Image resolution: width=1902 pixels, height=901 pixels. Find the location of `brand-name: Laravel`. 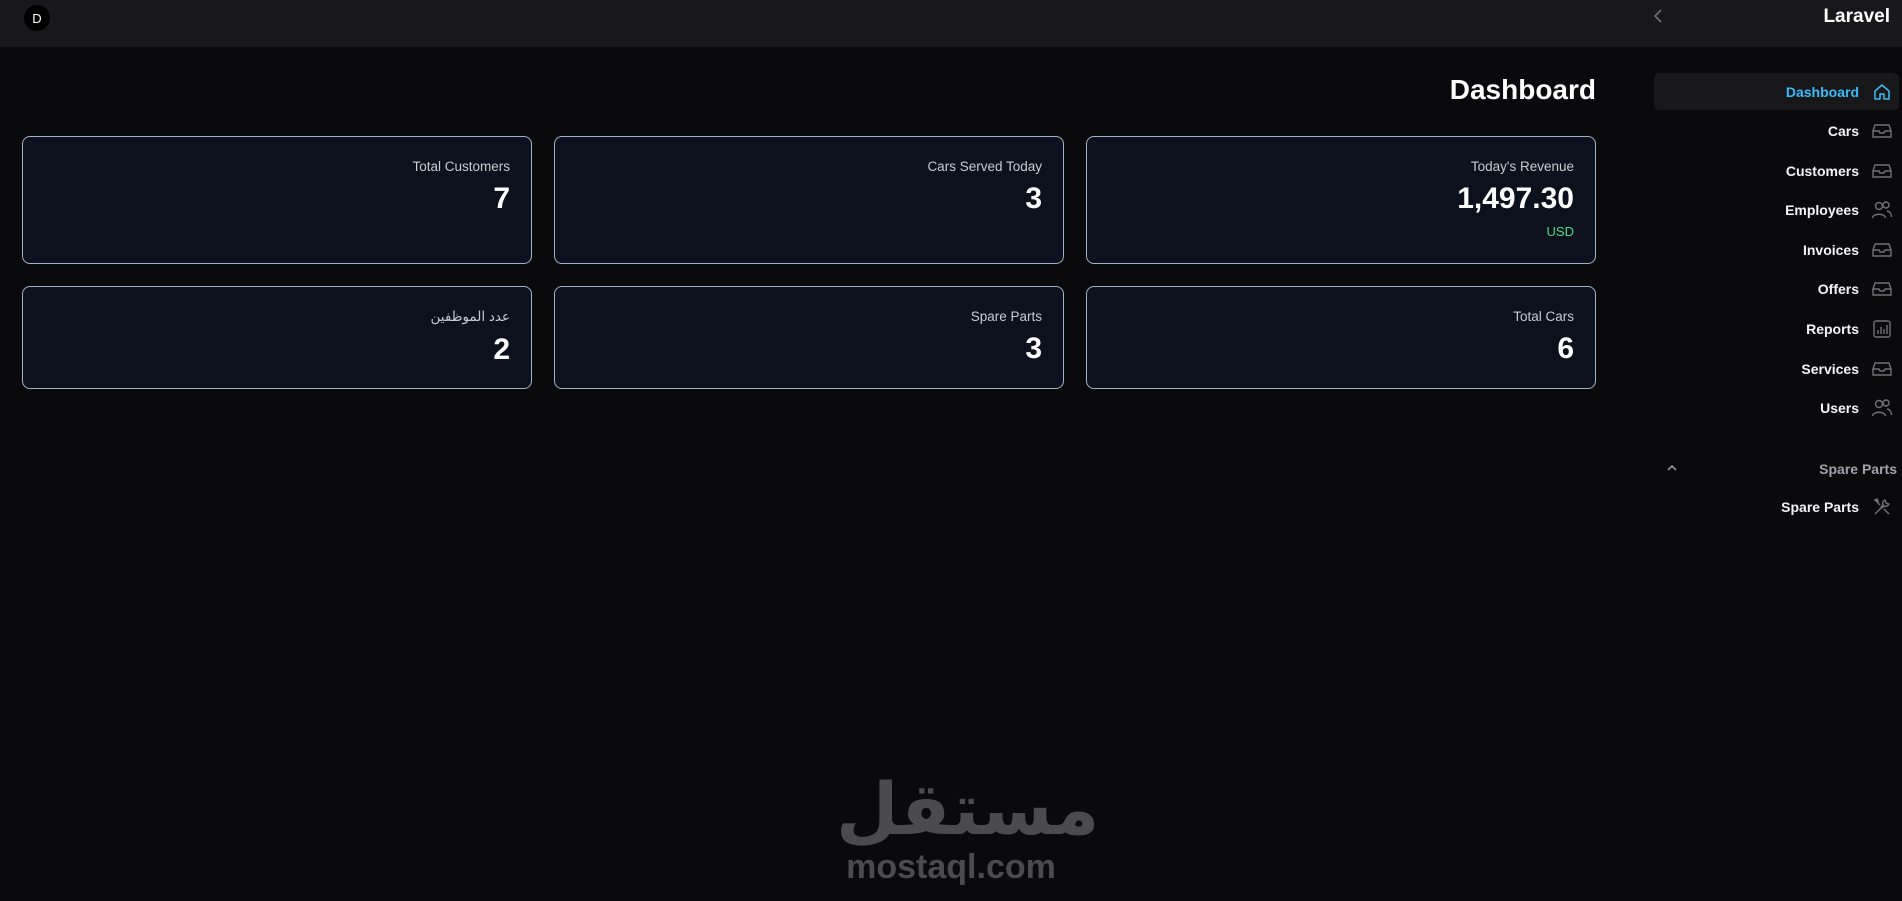

brand-name: Laravel is located at coordinates (1856, 17).